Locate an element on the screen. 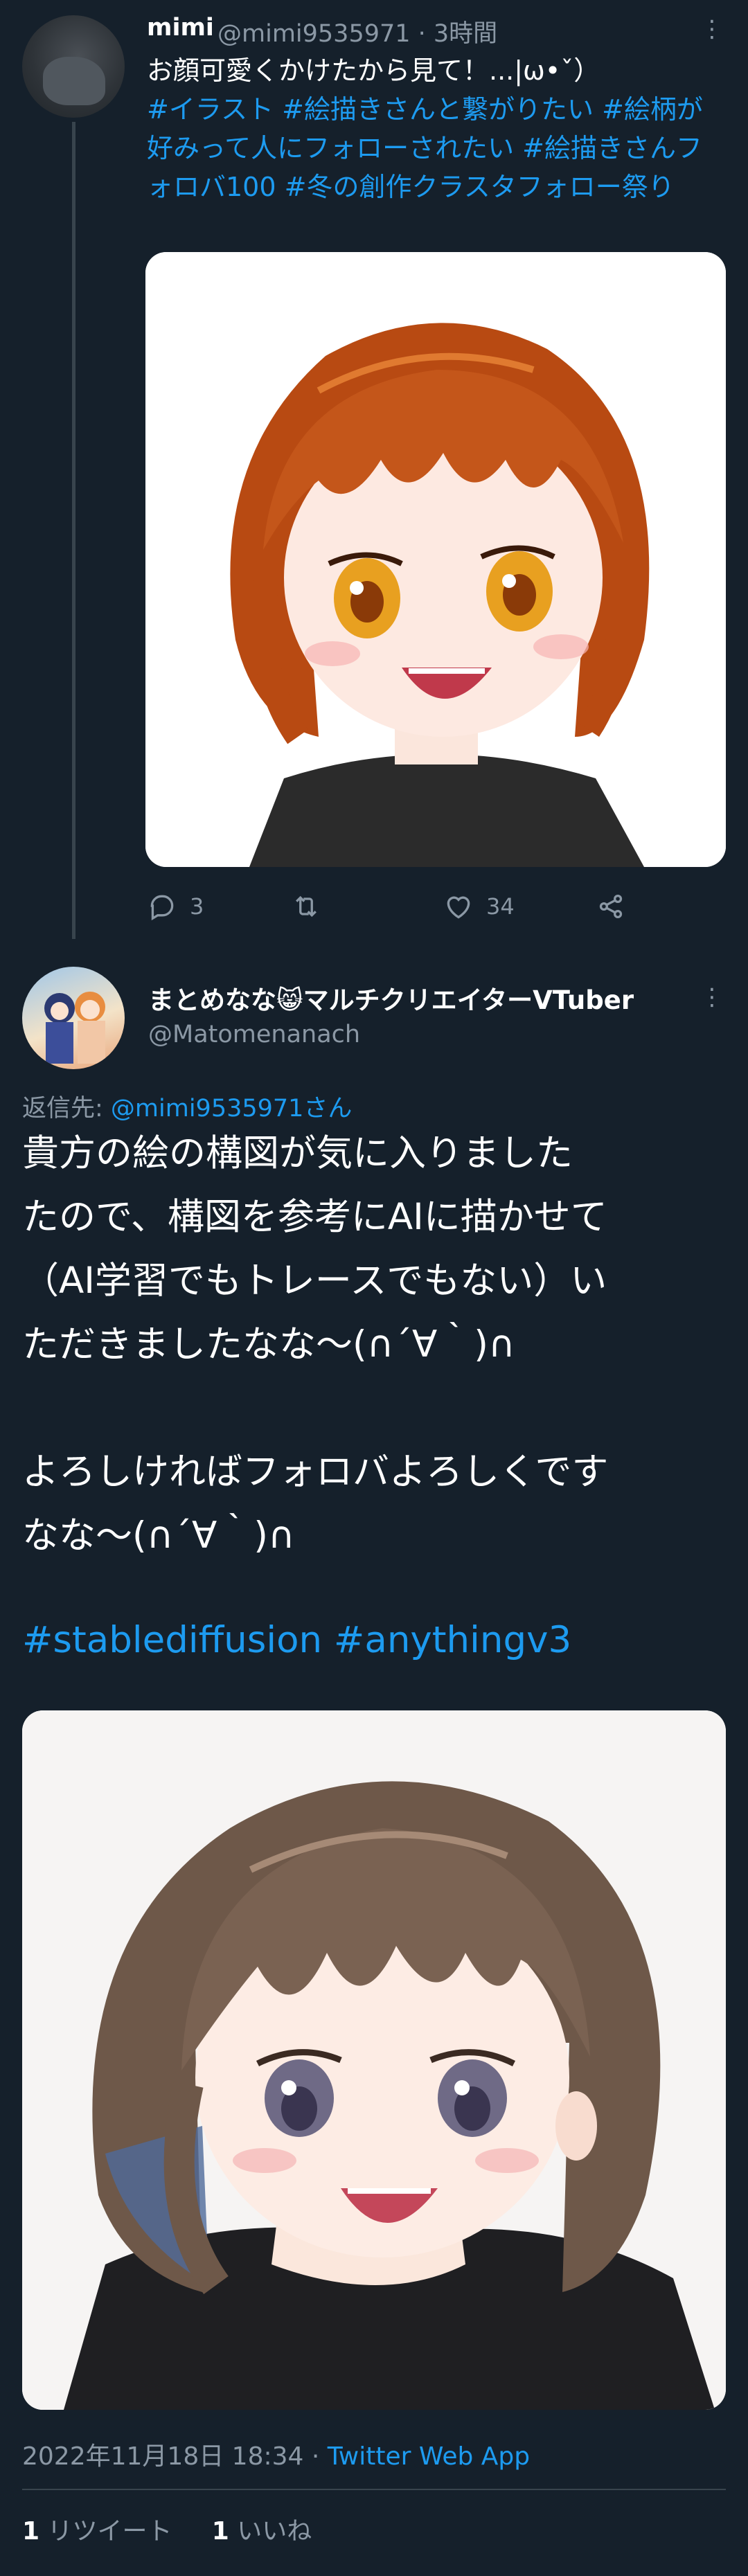  retweet-action is located at coordinates (312, 906).